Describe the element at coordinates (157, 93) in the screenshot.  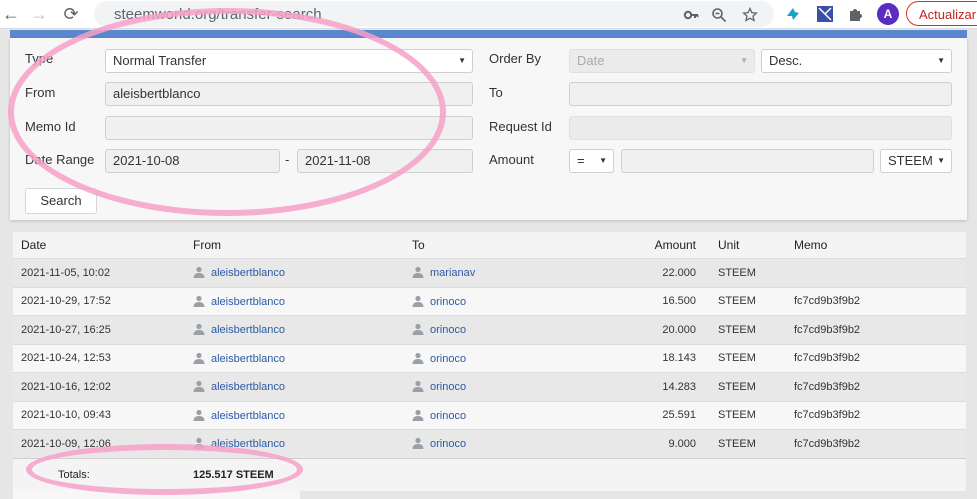
I see `from-input-value: aleisbertblanco` at that location.